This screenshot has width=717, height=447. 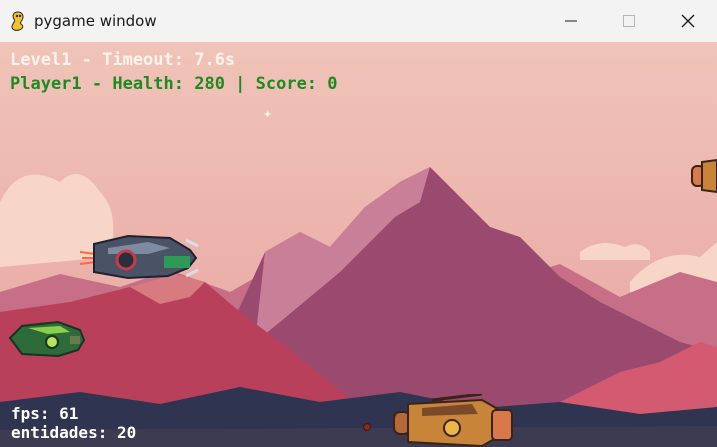 I want to click on enemy-ship-green, so click(x=47, y=339).